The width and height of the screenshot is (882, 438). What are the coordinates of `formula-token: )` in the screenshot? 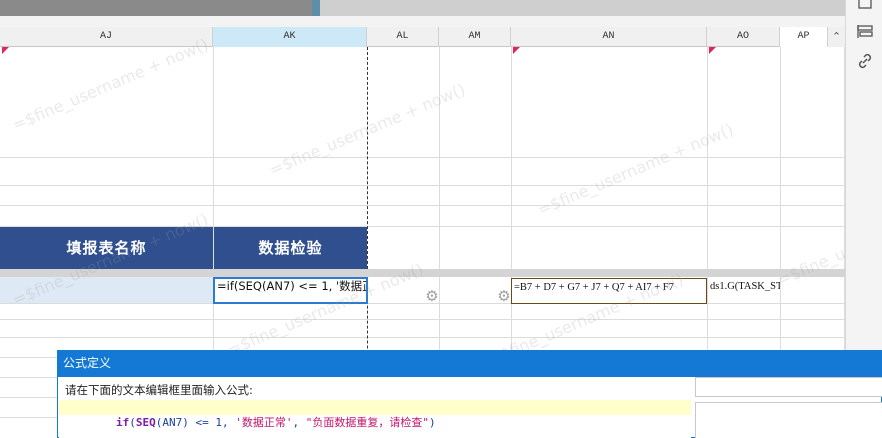 It's located at (432, 422).